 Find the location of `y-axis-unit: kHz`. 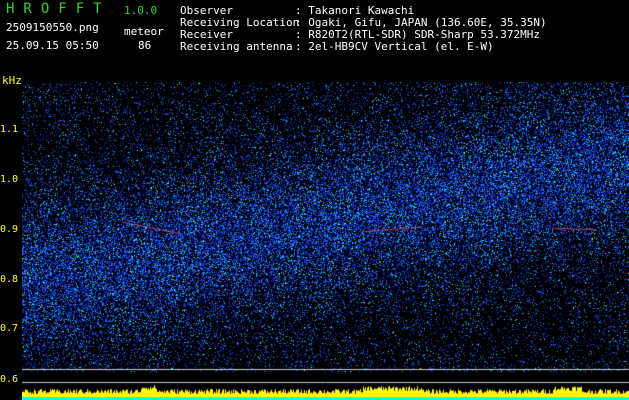

y-axis-unit: kHz is located at coordinates (12, 80).